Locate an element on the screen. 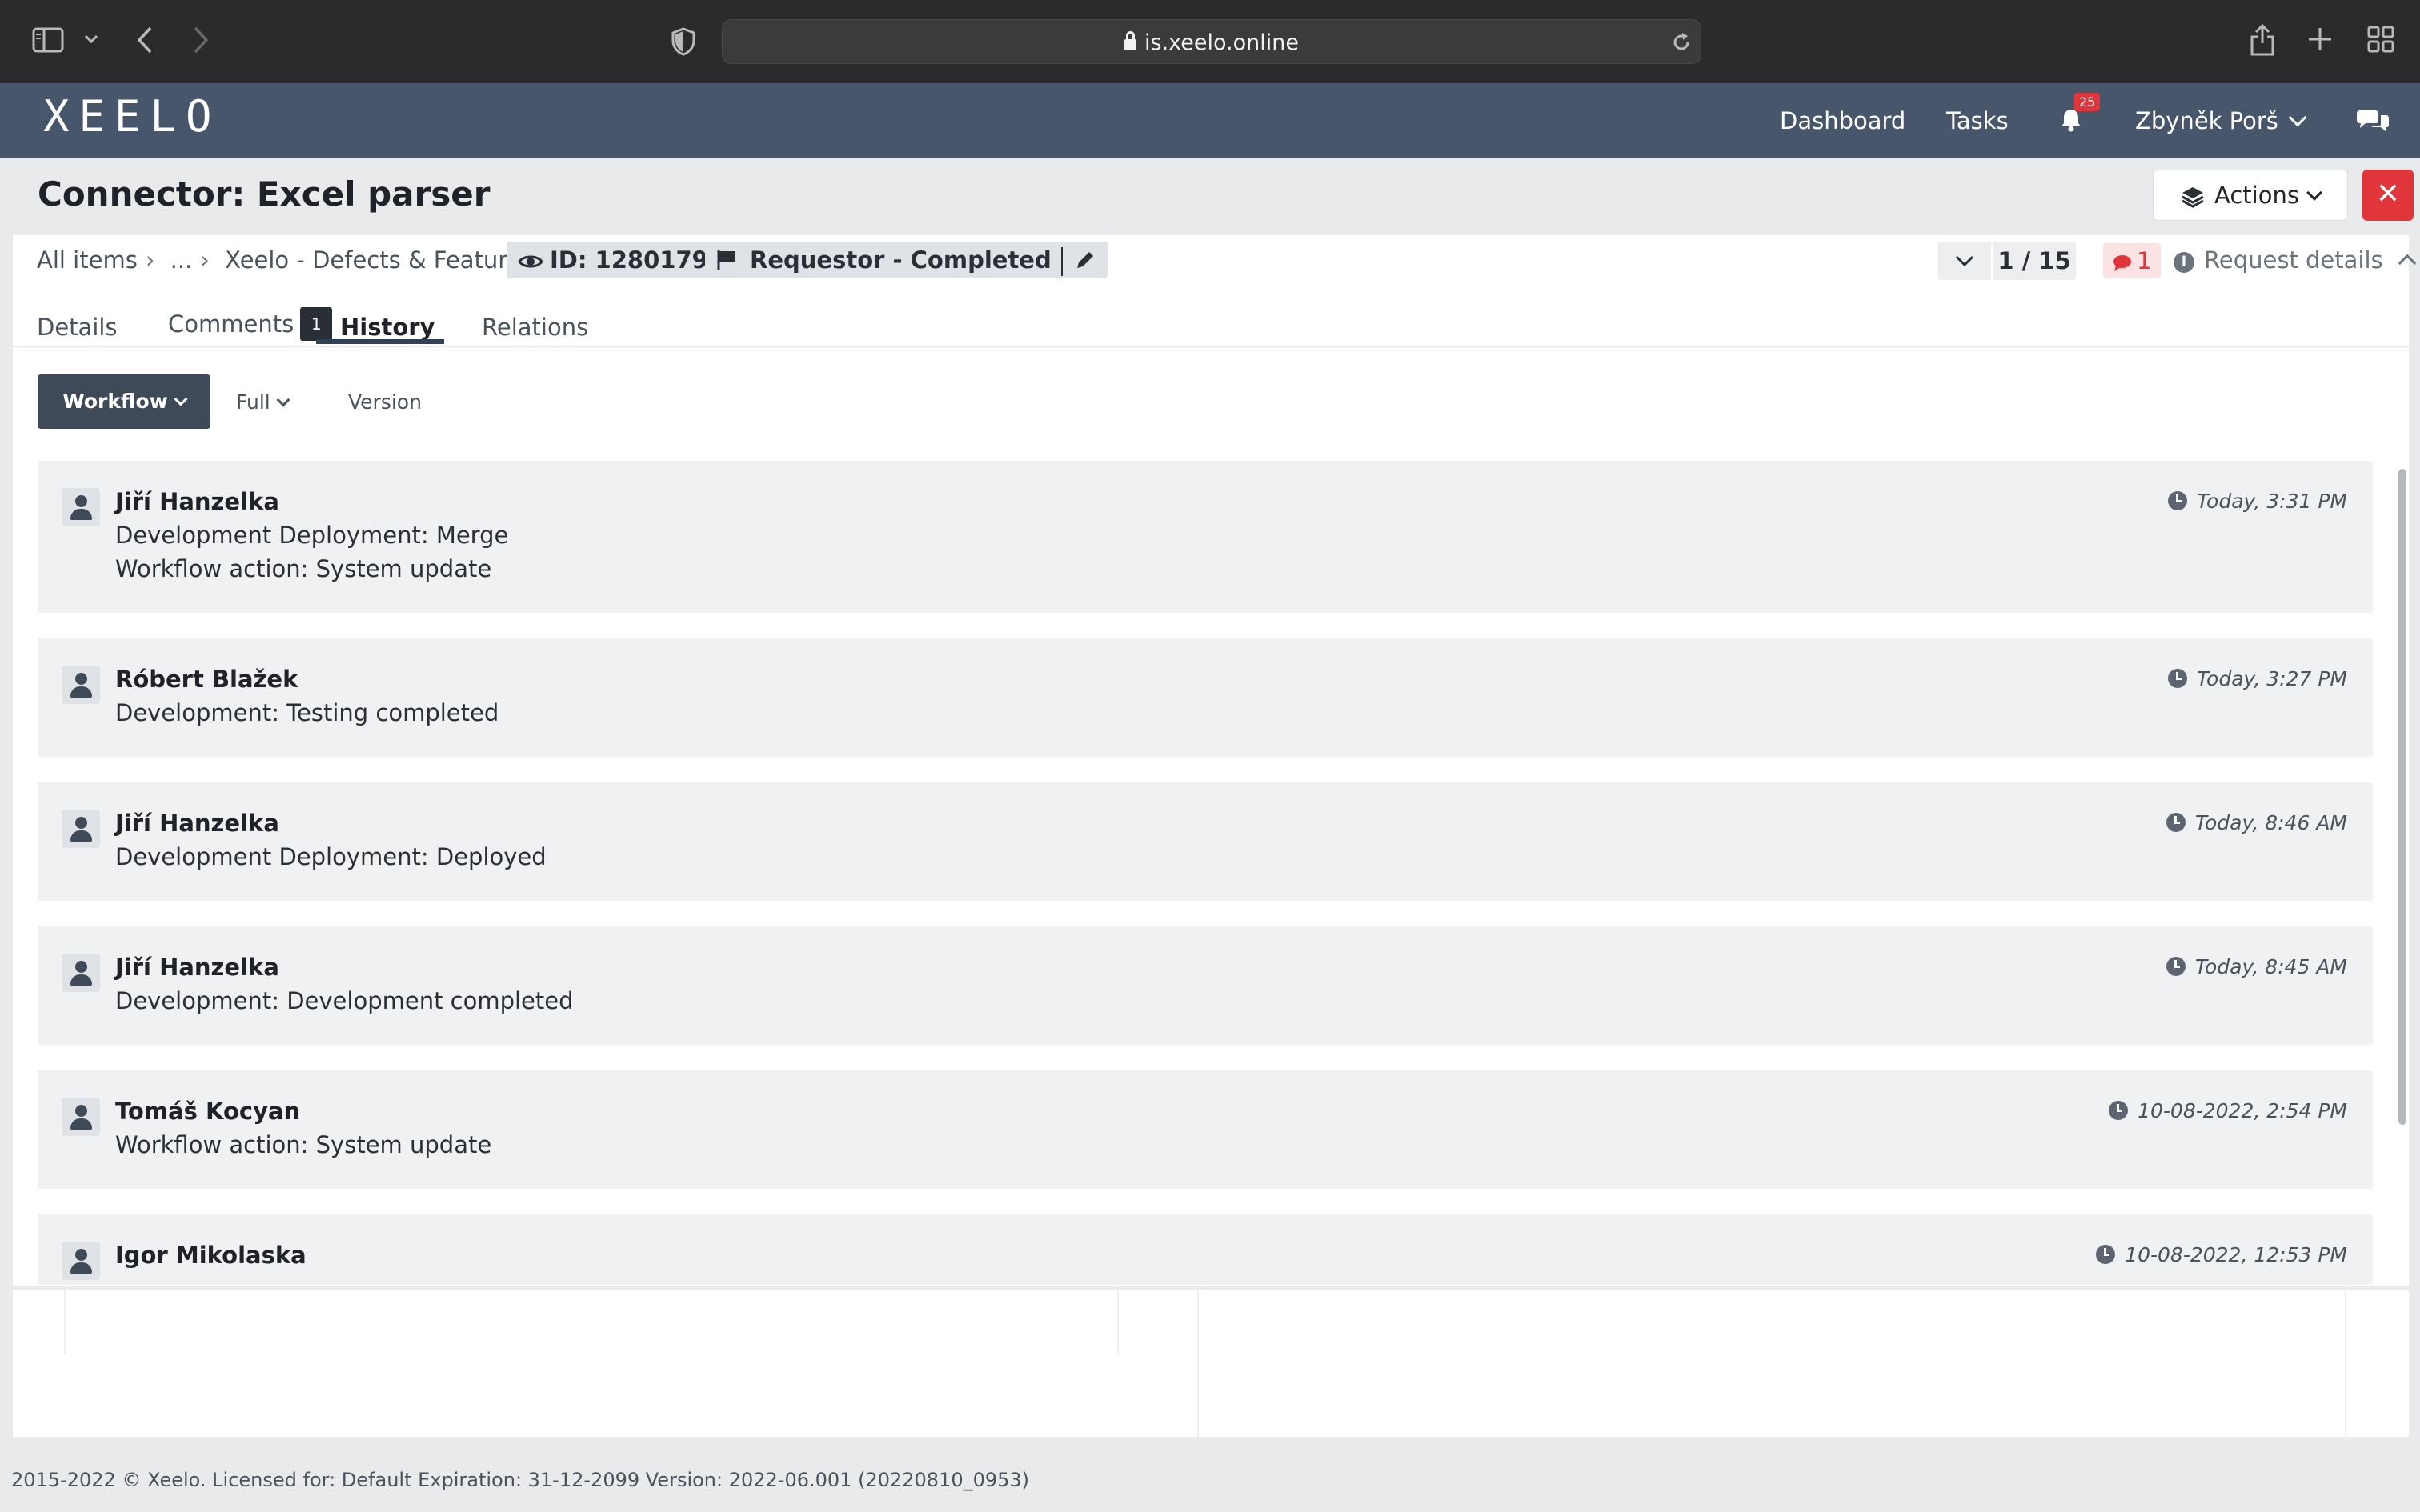 The height and width of the screenshot is (1512, 2420). comment-icon is located at coordinates (2122, 263).